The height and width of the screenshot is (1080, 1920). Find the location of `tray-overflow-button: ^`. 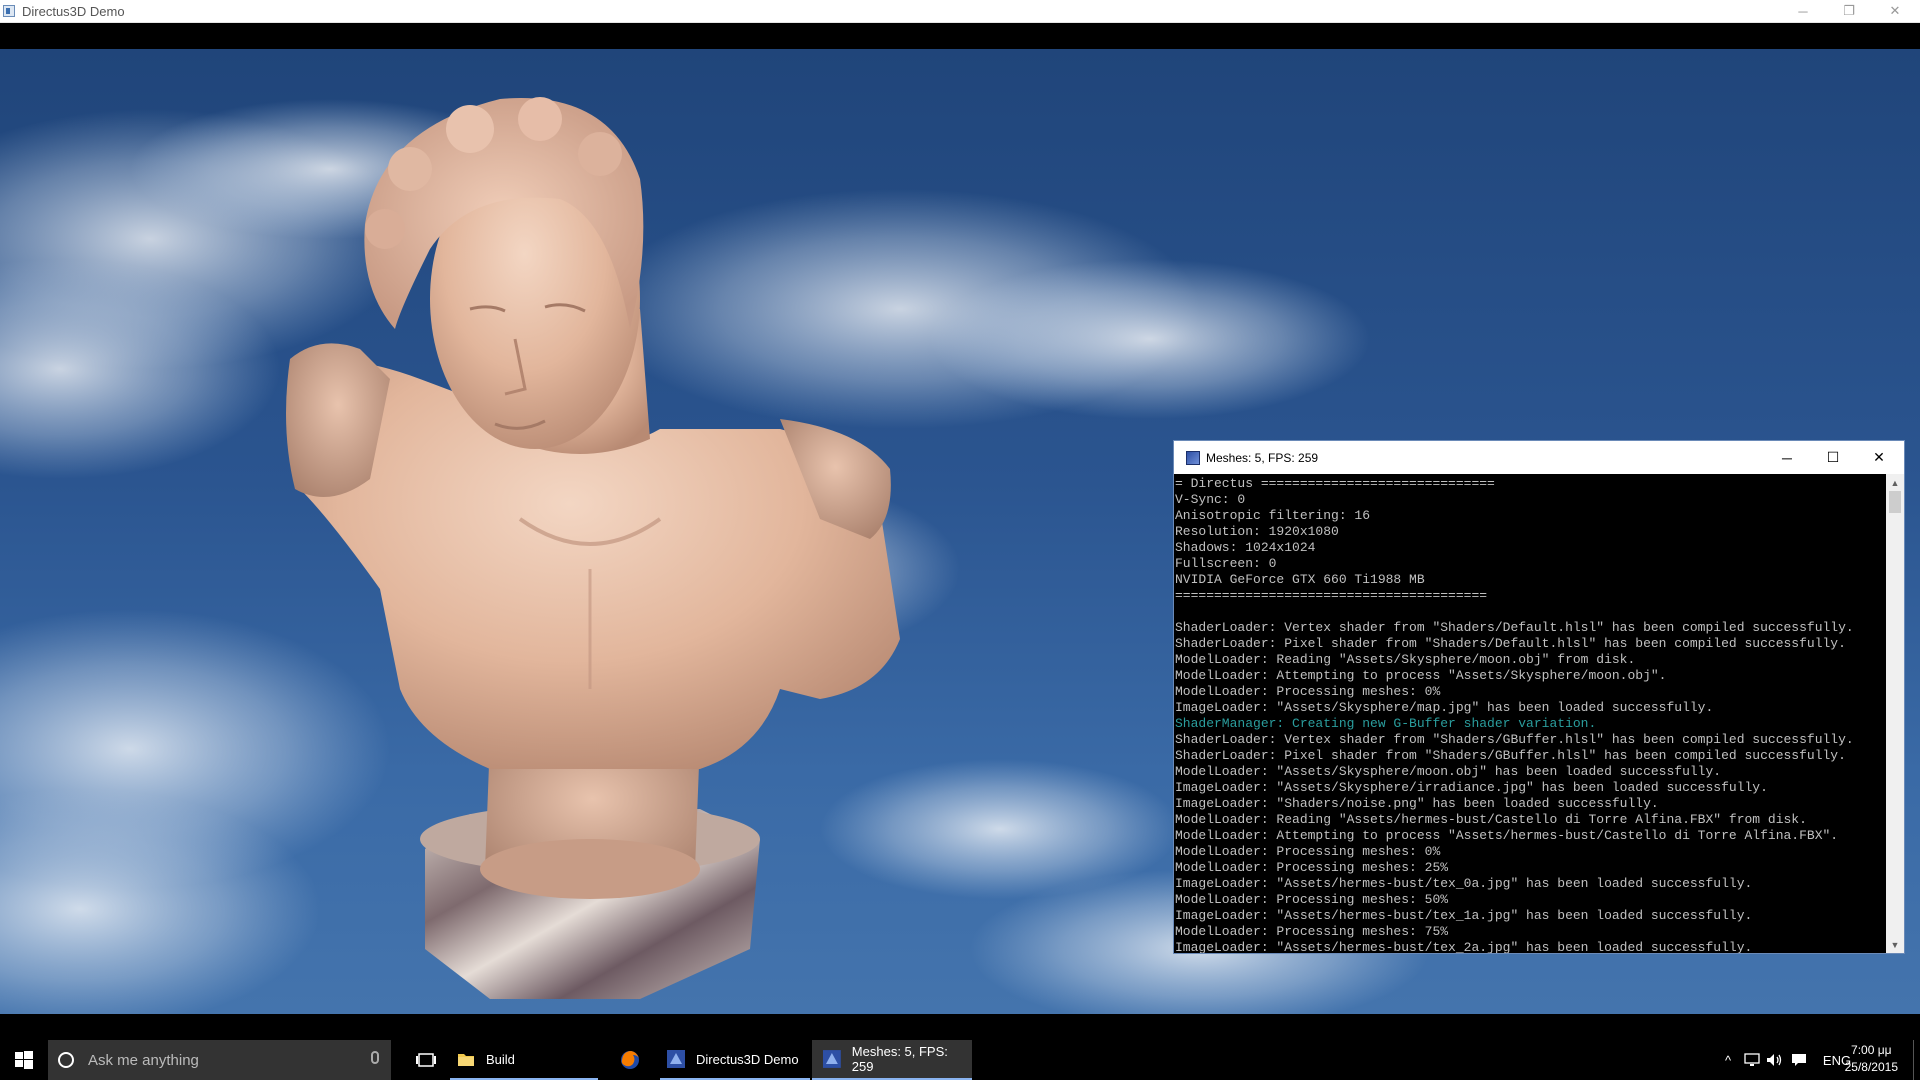

tray-overflow-button: ^ is located at coordinates (1728, 1060).